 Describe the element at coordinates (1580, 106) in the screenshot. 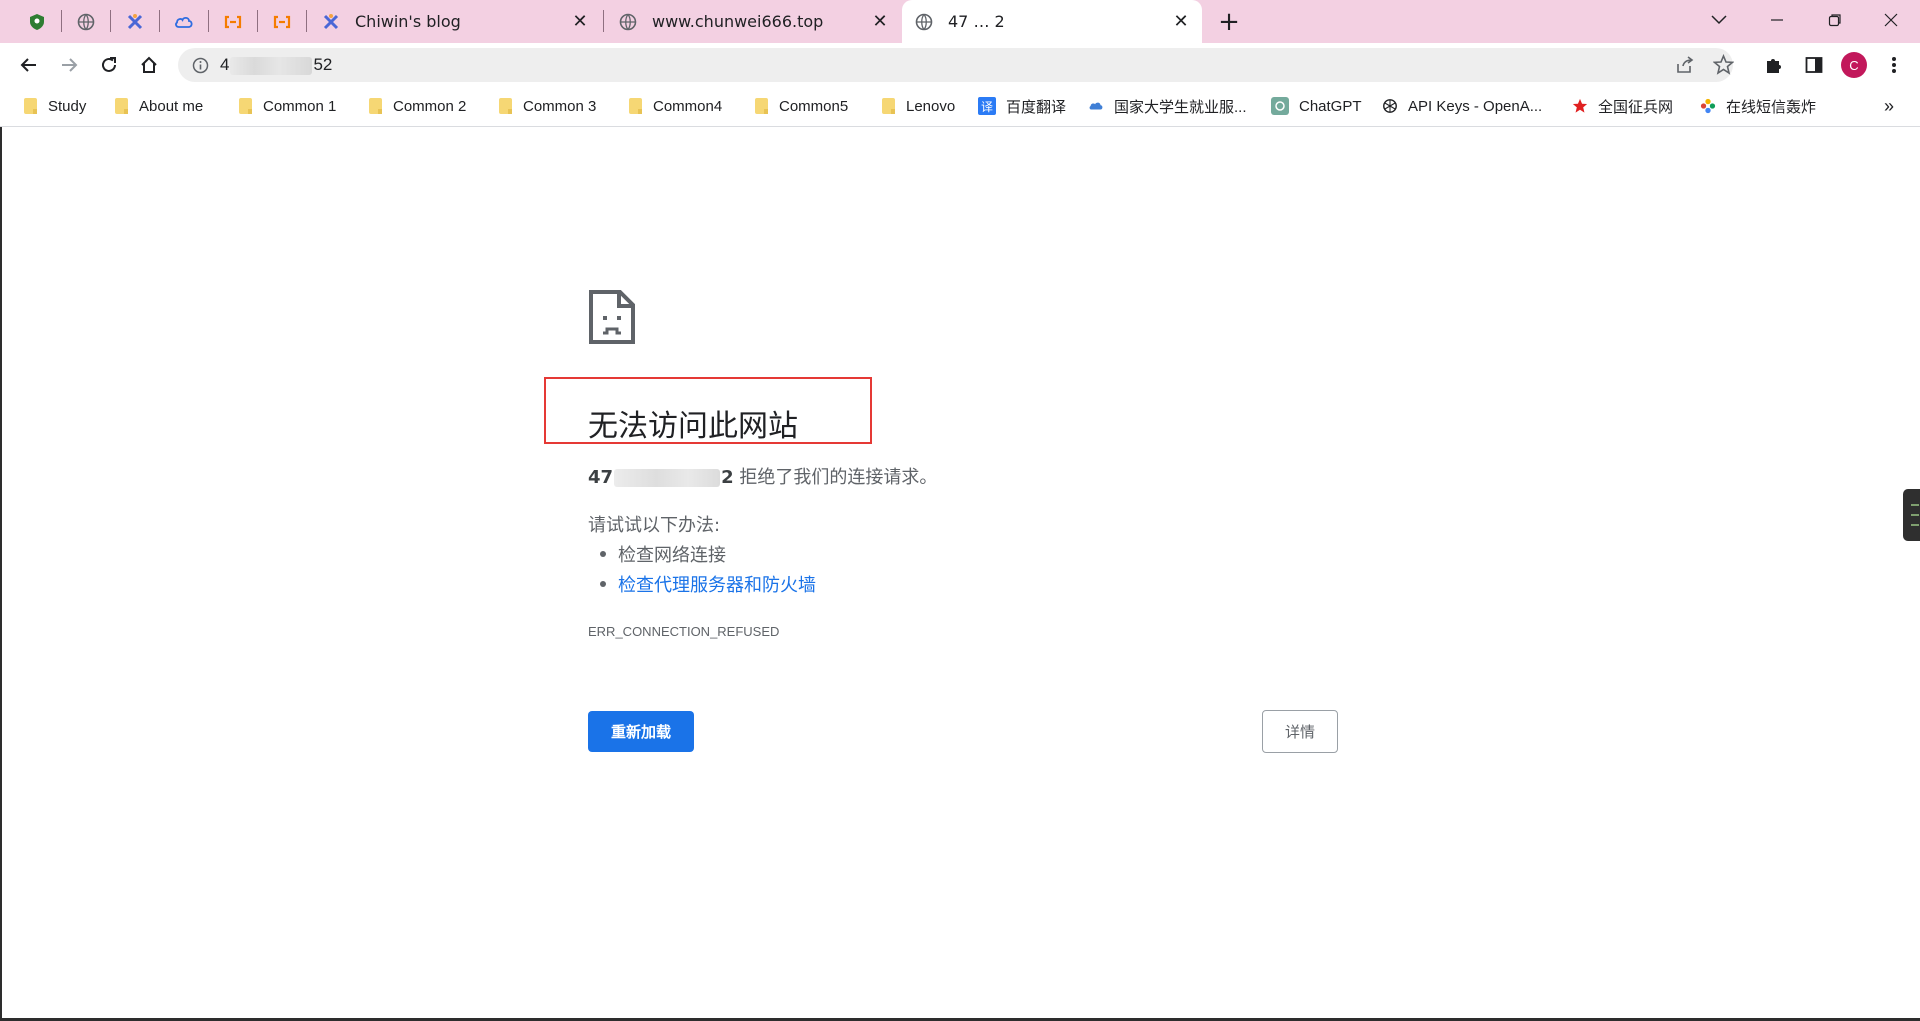

I see `star-icon` at that location.